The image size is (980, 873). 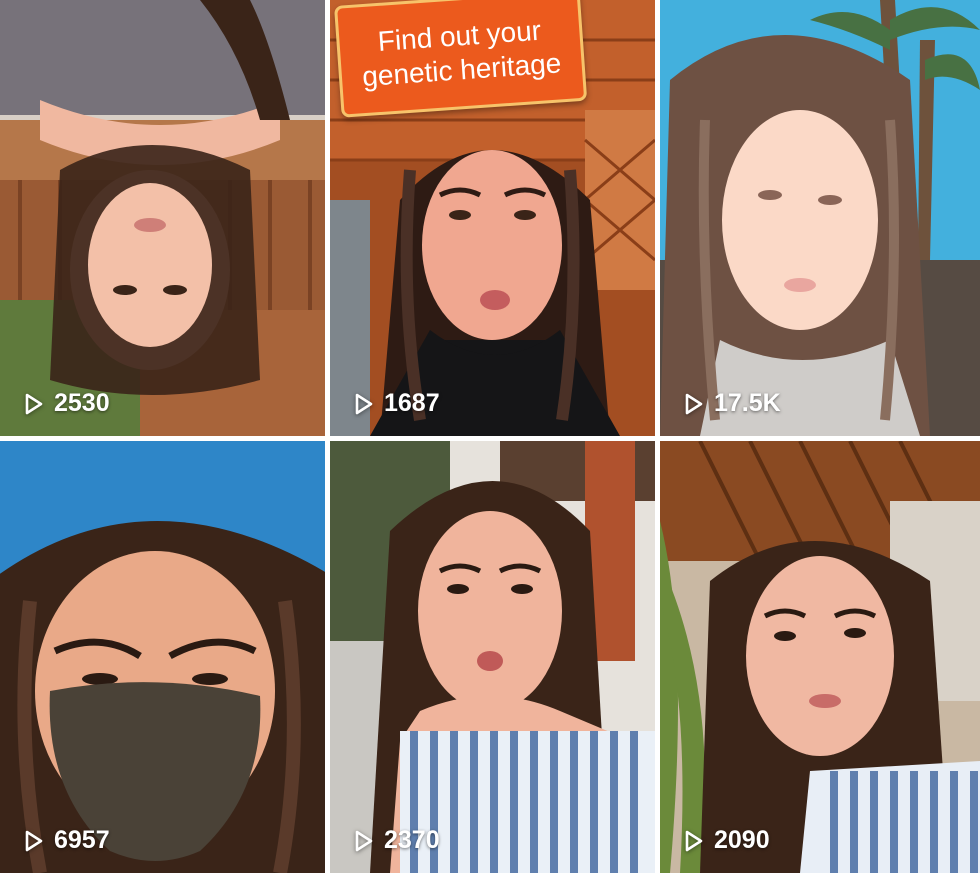 I want to click on view-count: 1687, so click(x=397, y=403).